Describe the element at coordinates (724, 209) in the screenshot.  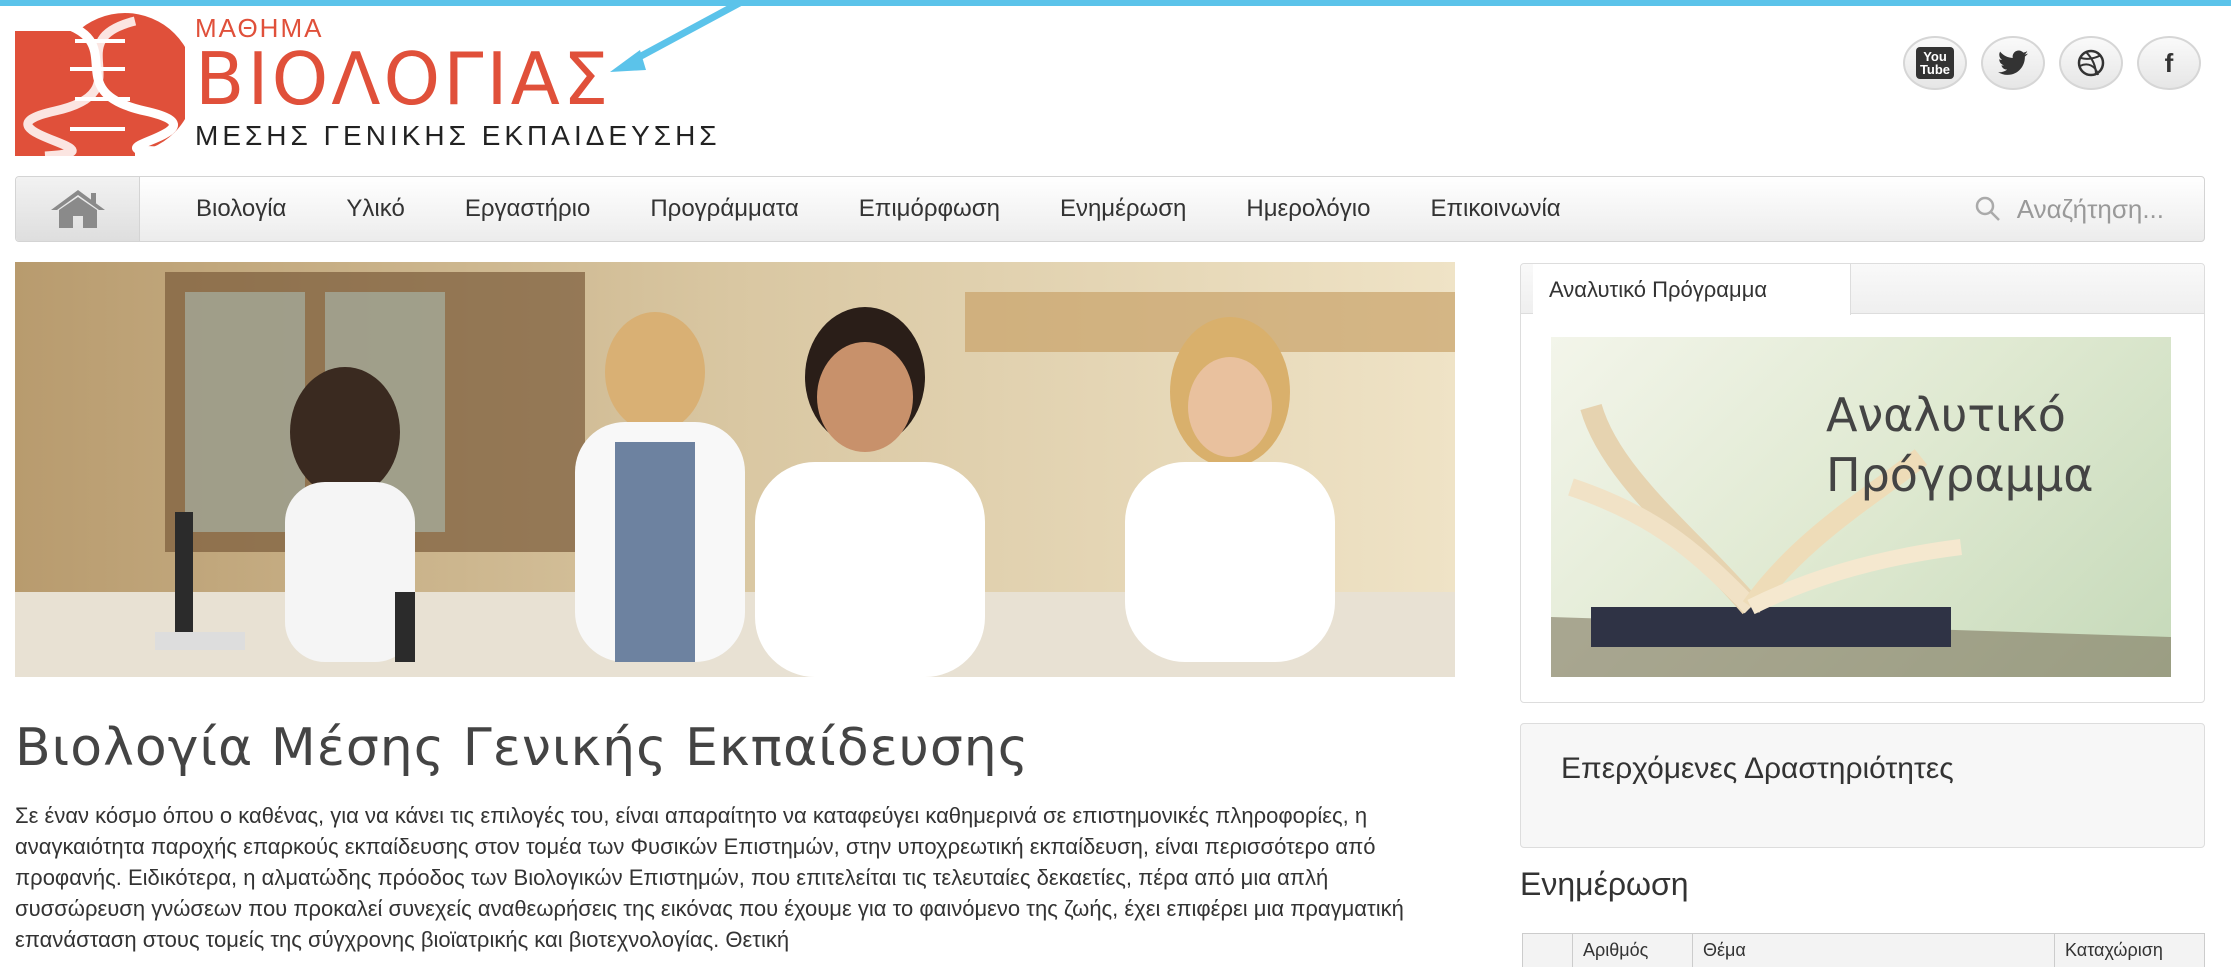
I see `nav-item-programs: Προγράμματα` at that location.